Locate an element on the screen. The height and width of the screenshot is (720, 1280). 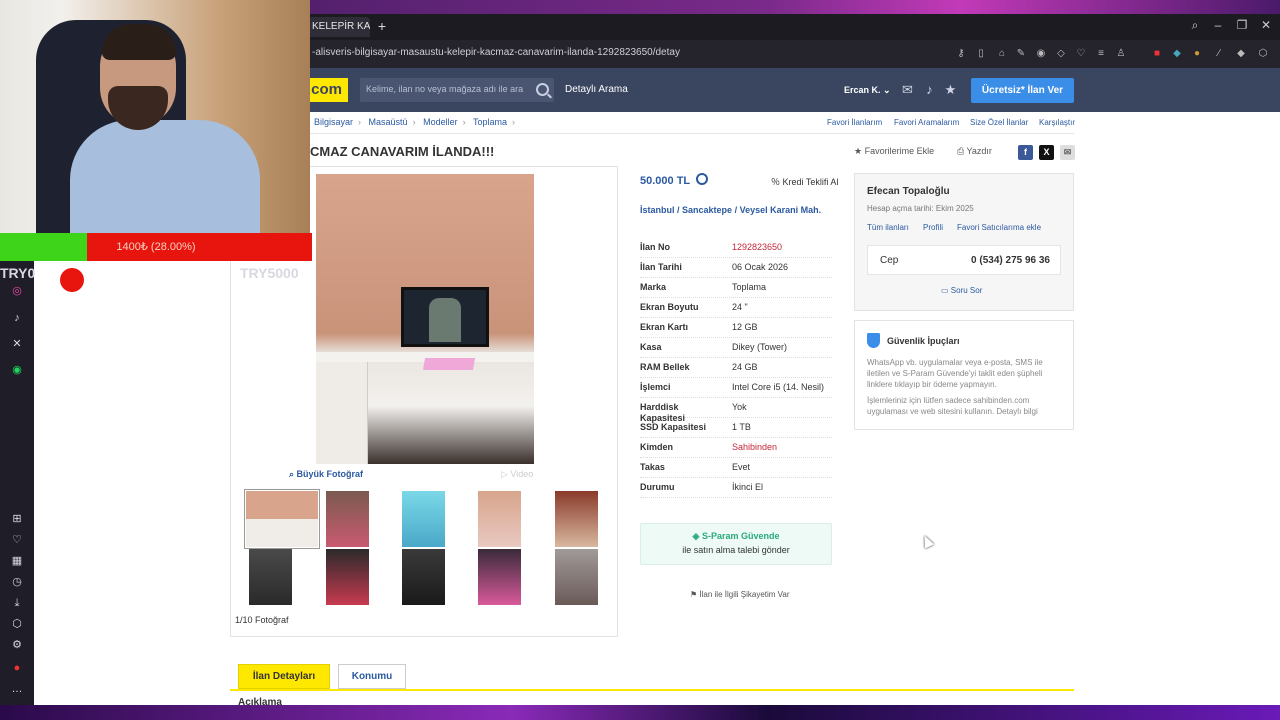
spec-value: 12 GB is located at coordinates (745, 327).